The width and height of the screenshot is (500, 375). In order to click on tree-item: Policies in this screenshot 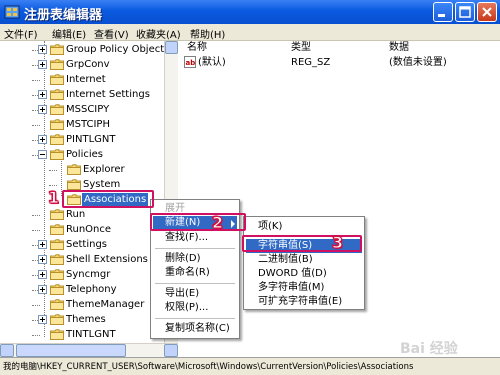, I will do `click(99, 155)`.